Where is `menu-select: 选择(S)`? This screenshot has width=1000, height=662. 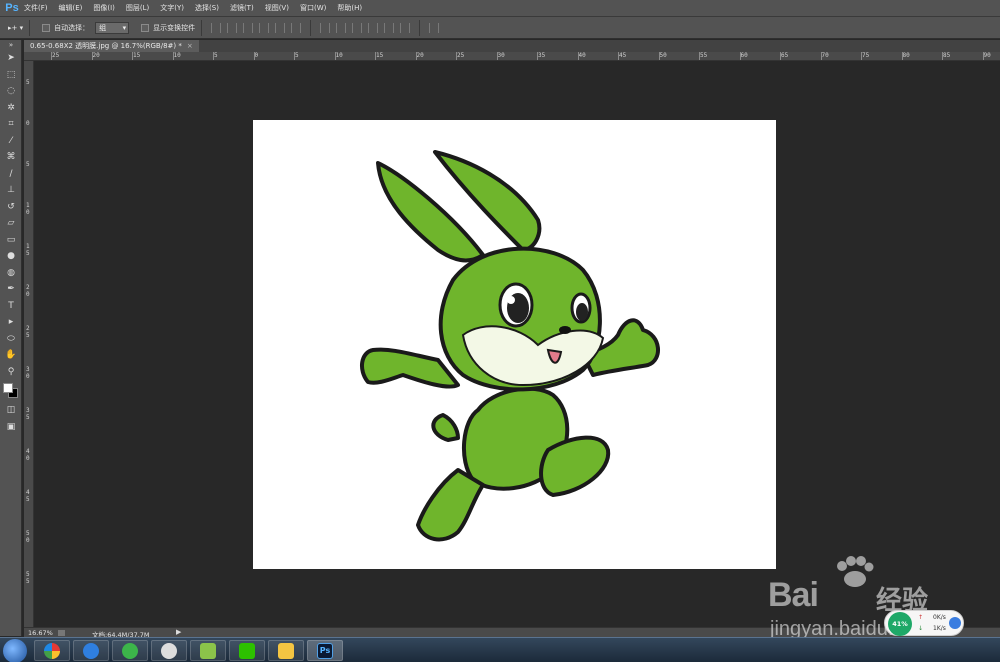 menu-select: 选择(S) is located at coordinates (207, 8).